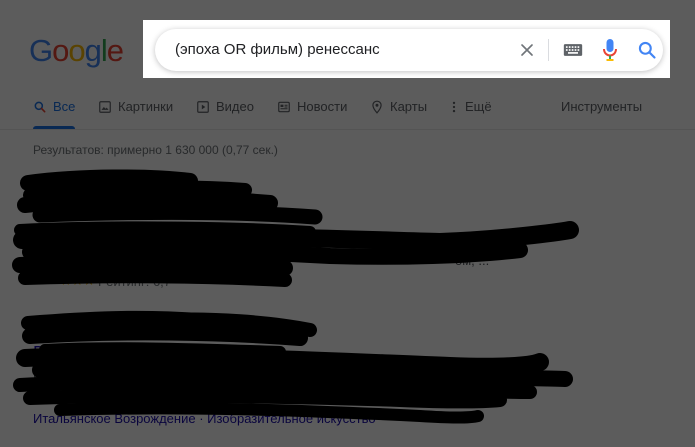 The height and width of the screenshot is (447, 695). I want to click on result-2-url: ru.wikipedia.org › wiki › Возр, so click(212, 325).